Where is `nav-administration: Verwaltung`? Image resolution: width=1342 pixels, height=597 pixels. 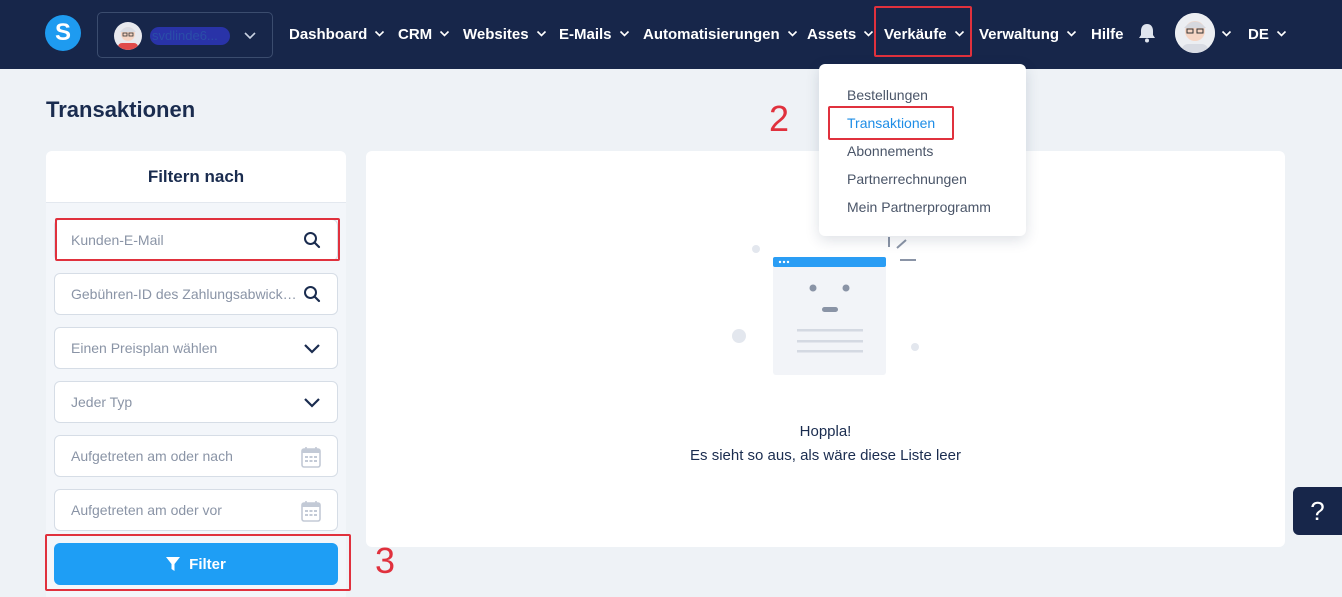
nav-administration: Verwaltung is located at coordinates (1028, 34).